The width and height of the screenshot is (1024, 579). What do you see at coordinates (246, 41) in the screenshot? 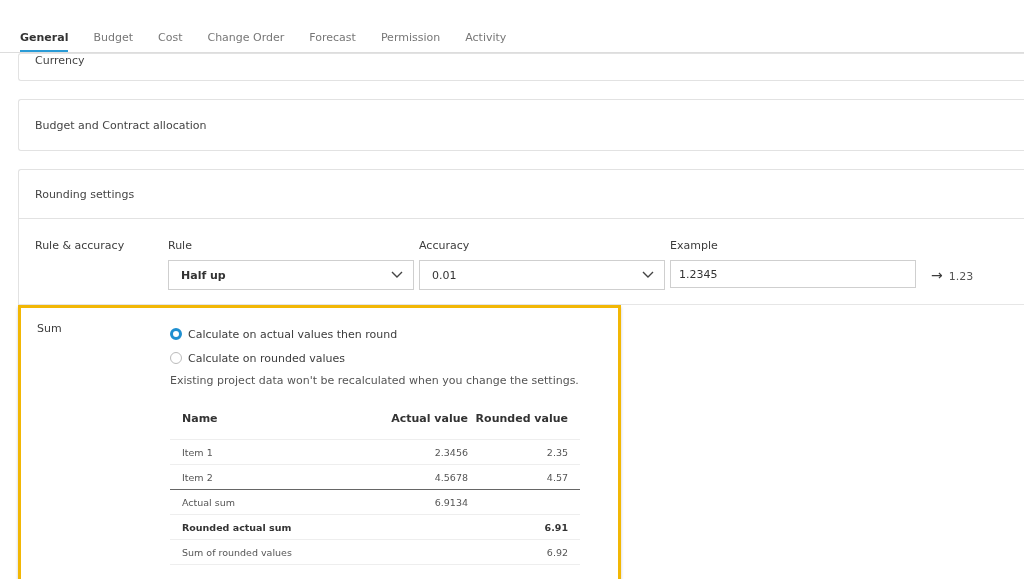
I see `tab: Change Order` at bounding box center [246, 41].